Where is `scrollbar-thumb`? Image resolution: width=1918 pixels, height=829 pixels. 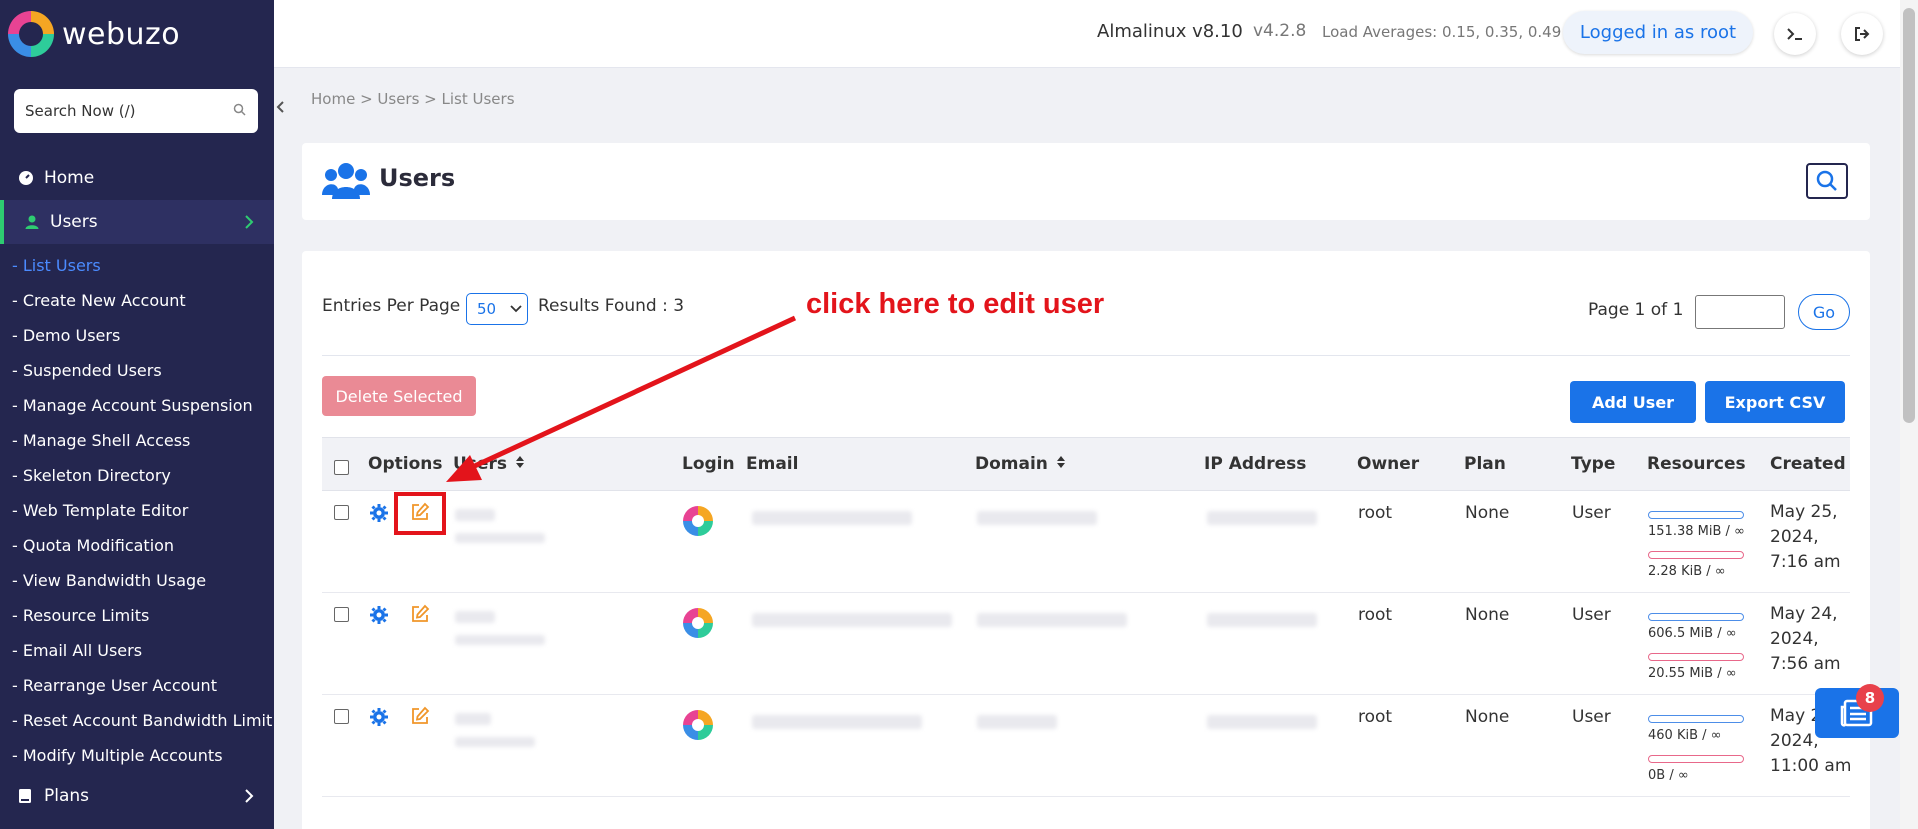
scrollbar-thumb is located at coordinates (1909, 215).